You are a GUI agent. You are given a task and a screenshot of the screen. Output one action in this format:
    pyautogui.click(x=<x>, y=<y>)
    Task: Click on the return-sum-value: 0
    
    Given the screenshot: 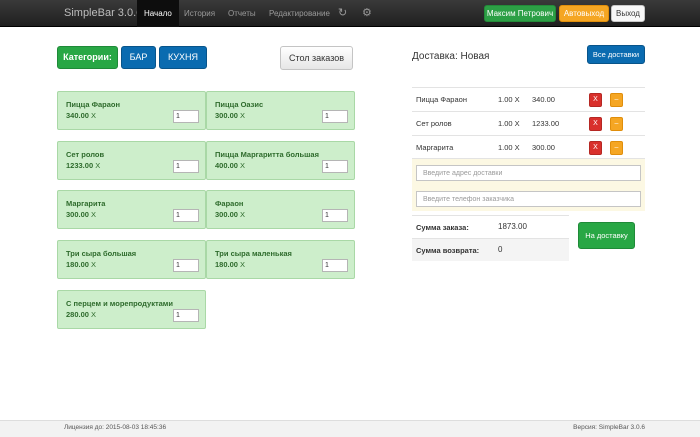 What is the action you would take?
    pyautogui.click(x=500, y=249)
    